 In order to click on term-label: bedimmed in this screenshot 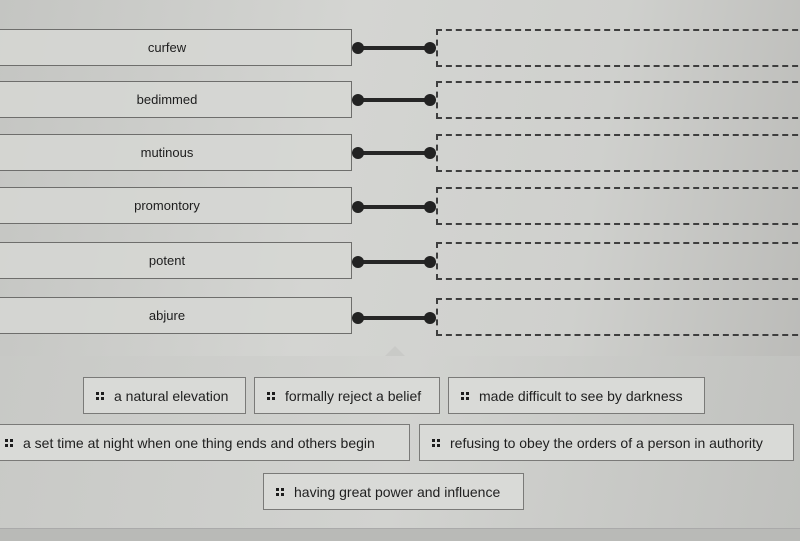, I will do `click(167, 99)`.